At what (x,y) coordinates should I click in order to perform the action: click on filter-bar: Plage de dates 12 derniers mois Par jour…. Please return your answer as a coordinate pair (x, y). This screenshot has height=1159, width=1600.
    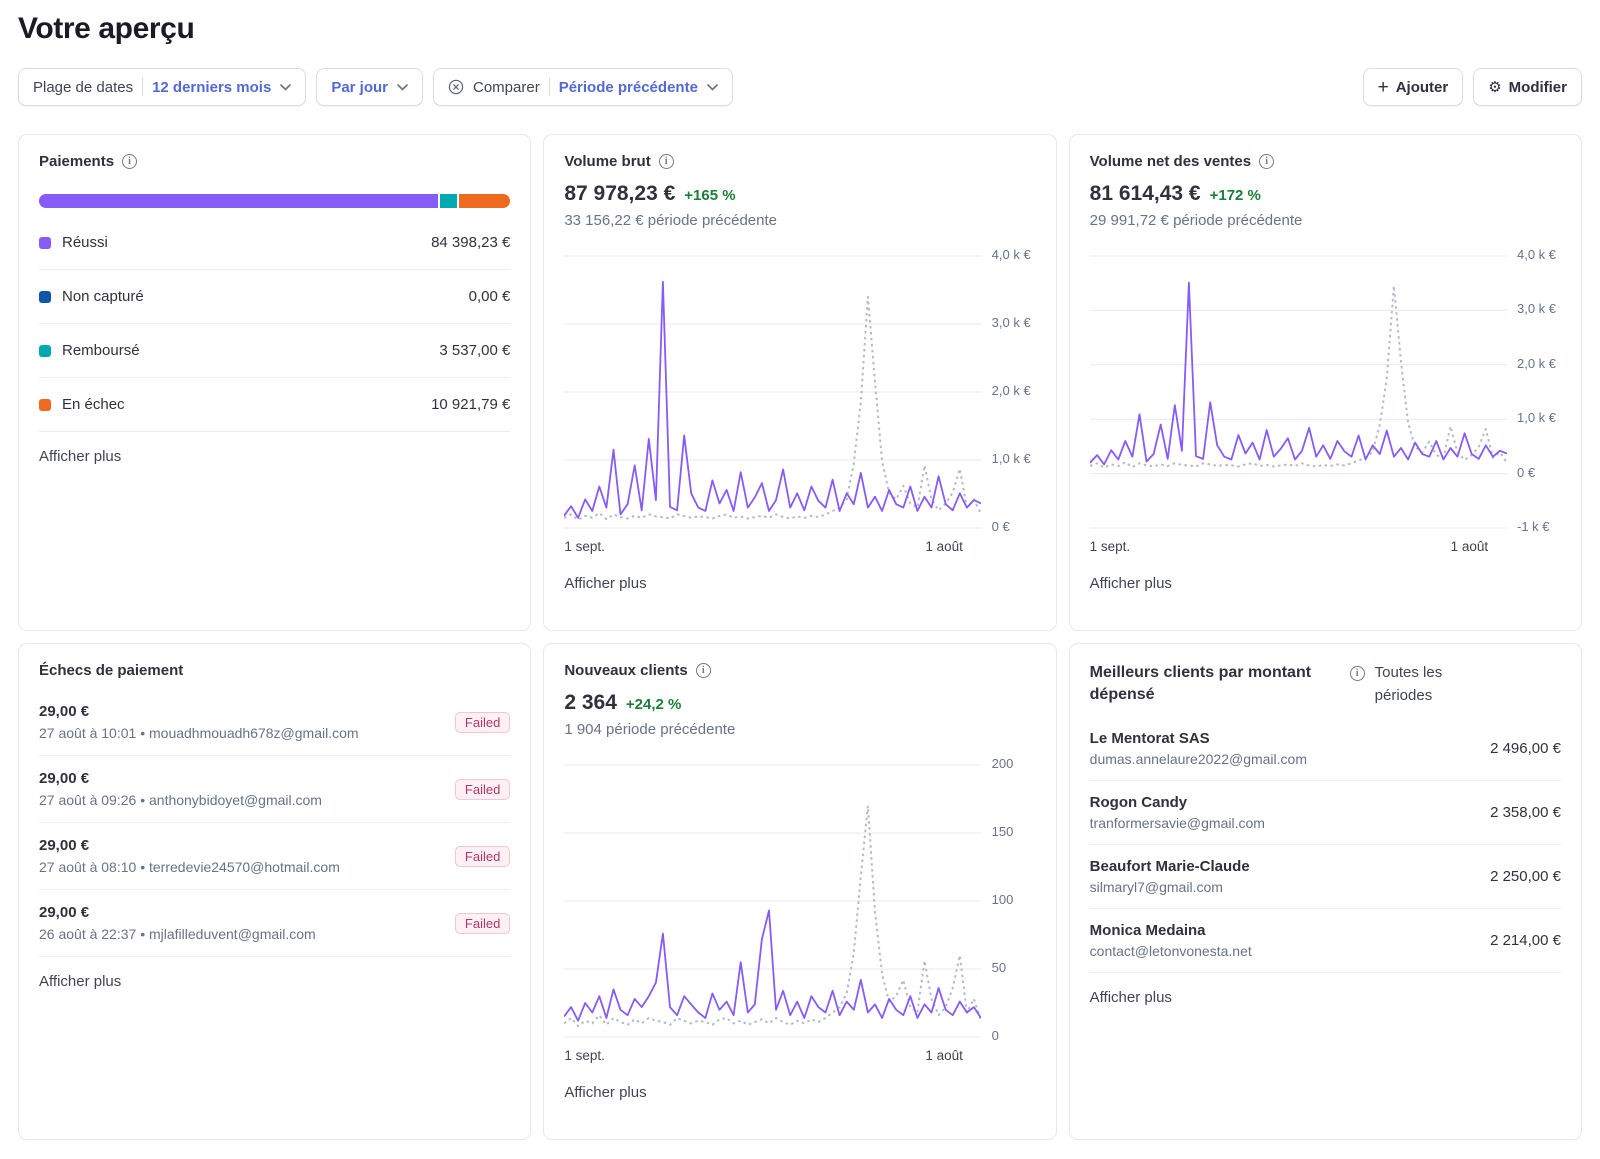
    Looking at the image, I should click on (375, 87).